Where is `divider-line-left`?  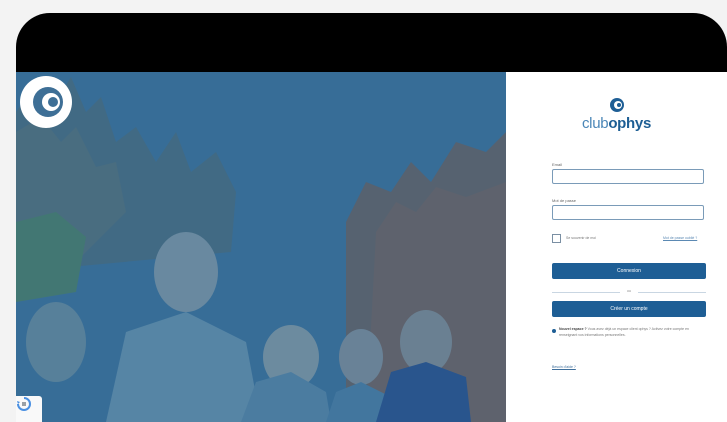
divider-line-left is located at coordinates (586, 292).